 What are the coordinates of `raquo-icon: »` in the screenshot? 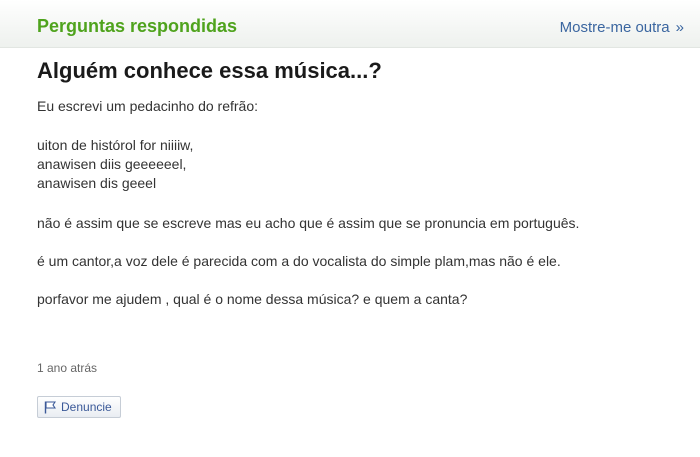 It's located at (679, 27).